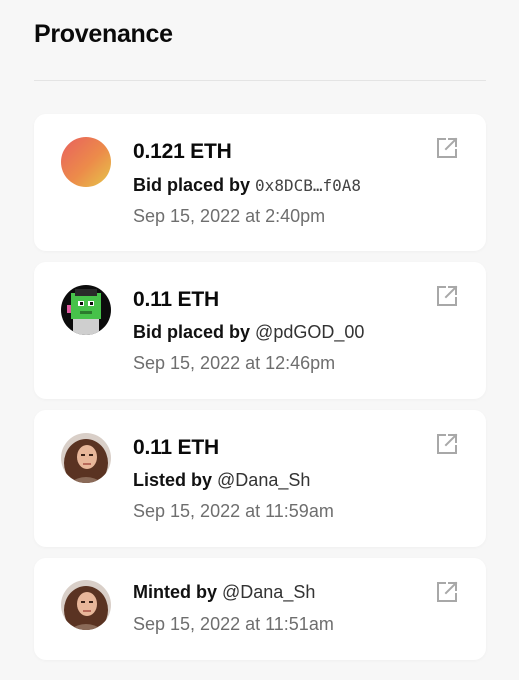  Describe the element at coordinates (86, 162) in the screenshot. I see `gradient-avatar-icon` at that location.